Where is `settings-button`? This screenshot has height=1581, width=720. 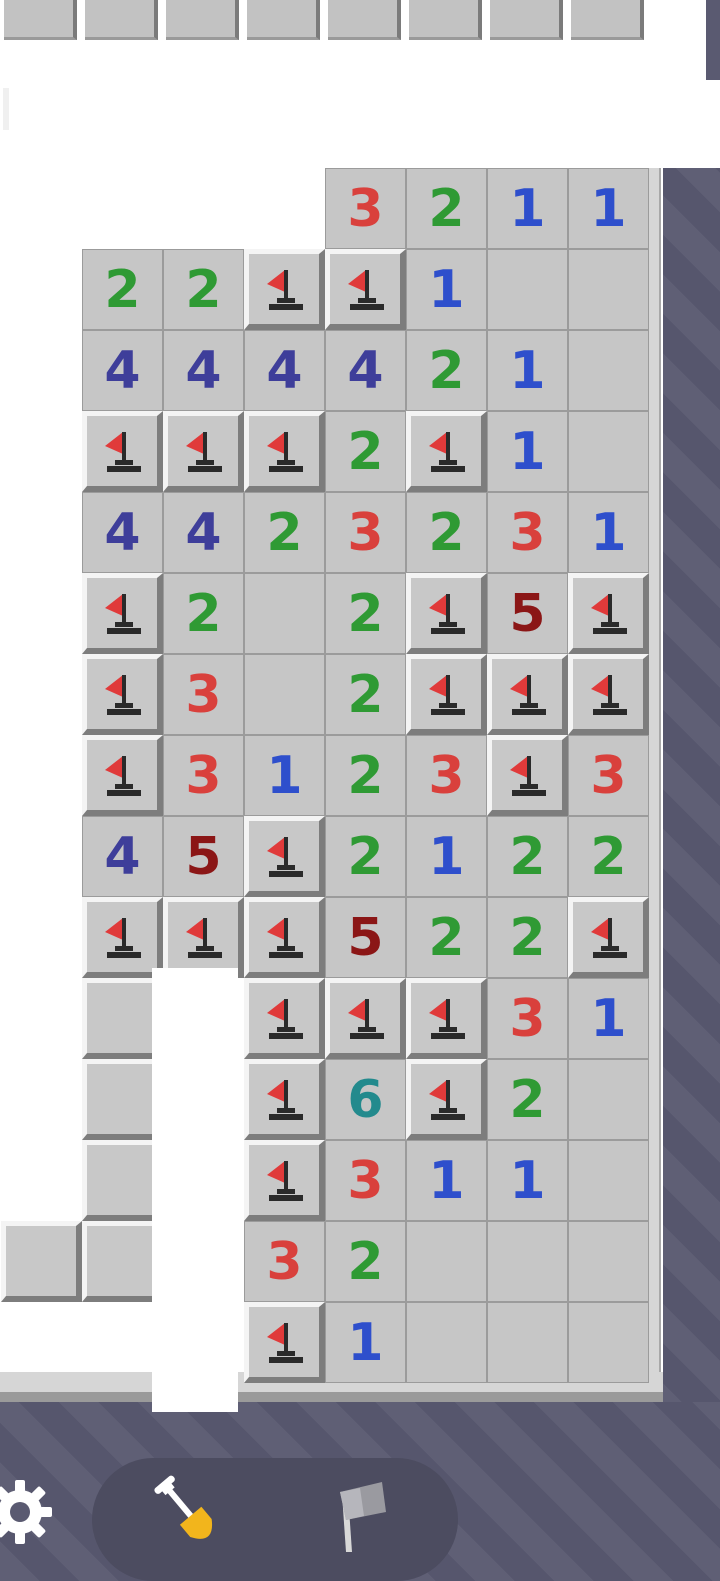
settings-button is located at coordinates (31, 1512).